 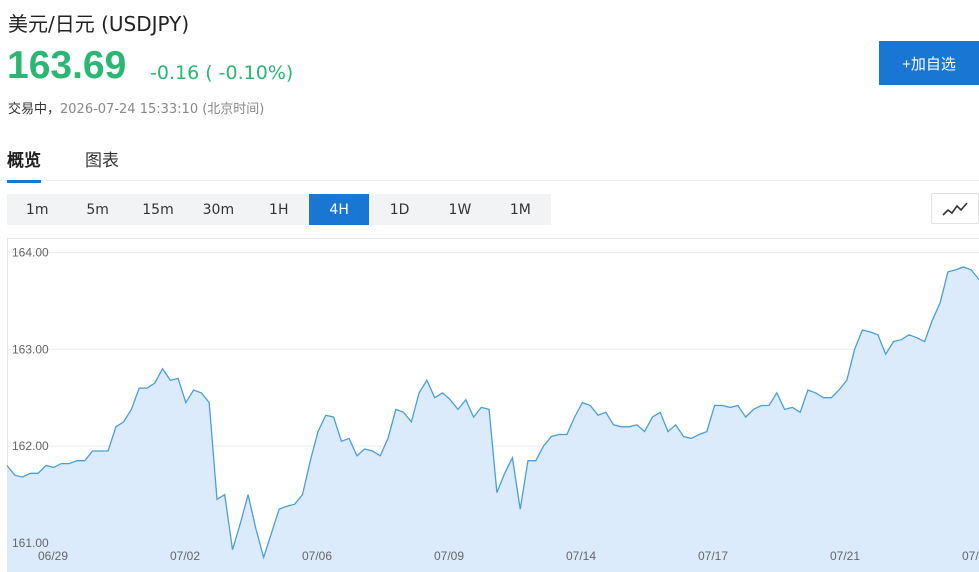 What do you see at coordinates (222, 73) in the screenshot?
I see `price-change: -0.16 ( -0.10%)` at bounding box center [222, 73].